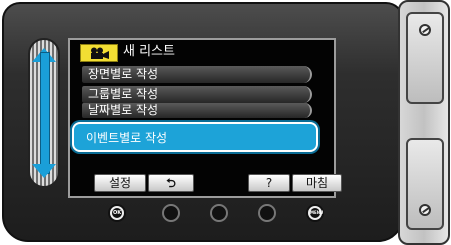 The image size is (451, 245). Describe the element at coordinates (99, 53) in the screenshot. I see `movie-camera-icon` at that location.